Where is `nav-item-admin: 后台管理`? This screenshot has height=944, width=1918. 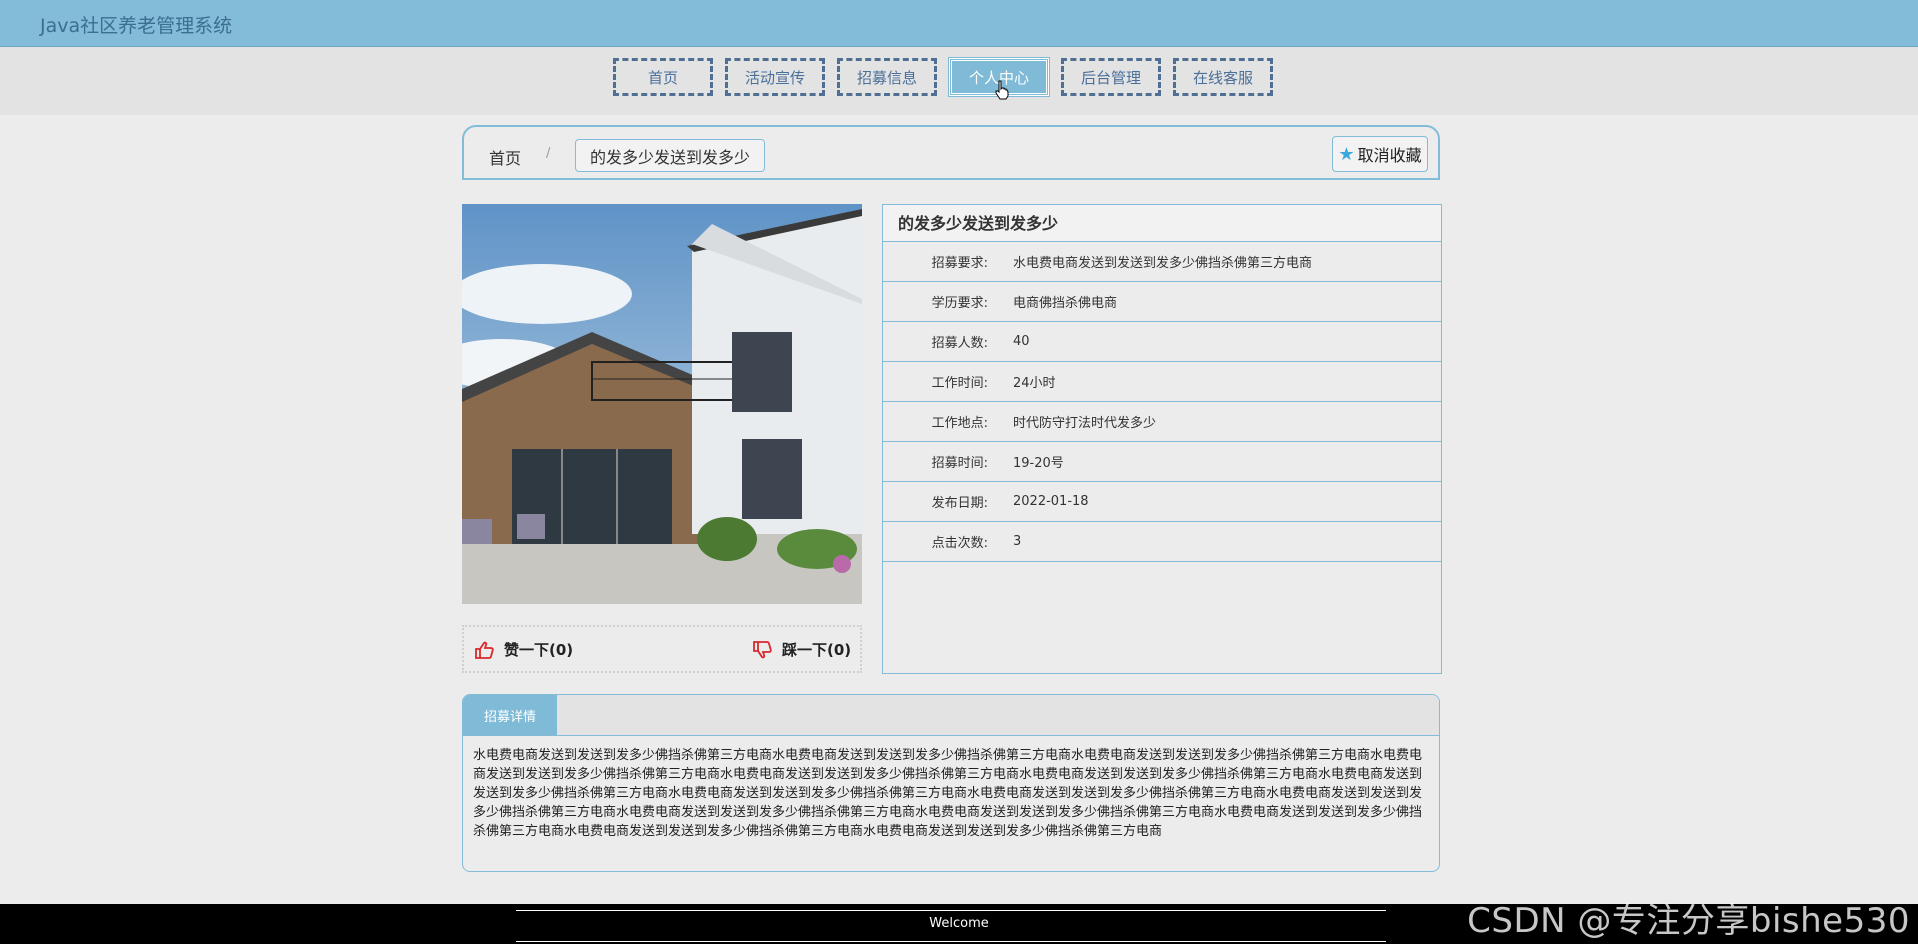 nav-item-admin: 后台管理 is located at coordinates (1111, 77).